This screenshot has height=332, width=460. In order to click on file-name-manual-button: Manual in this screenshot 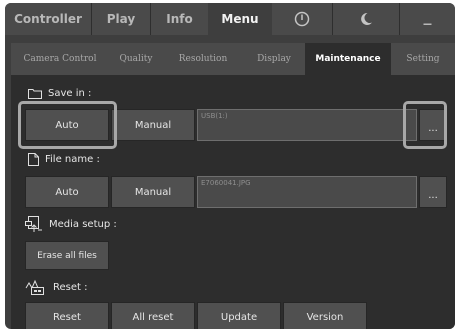, I will do `click(153, 192)`.